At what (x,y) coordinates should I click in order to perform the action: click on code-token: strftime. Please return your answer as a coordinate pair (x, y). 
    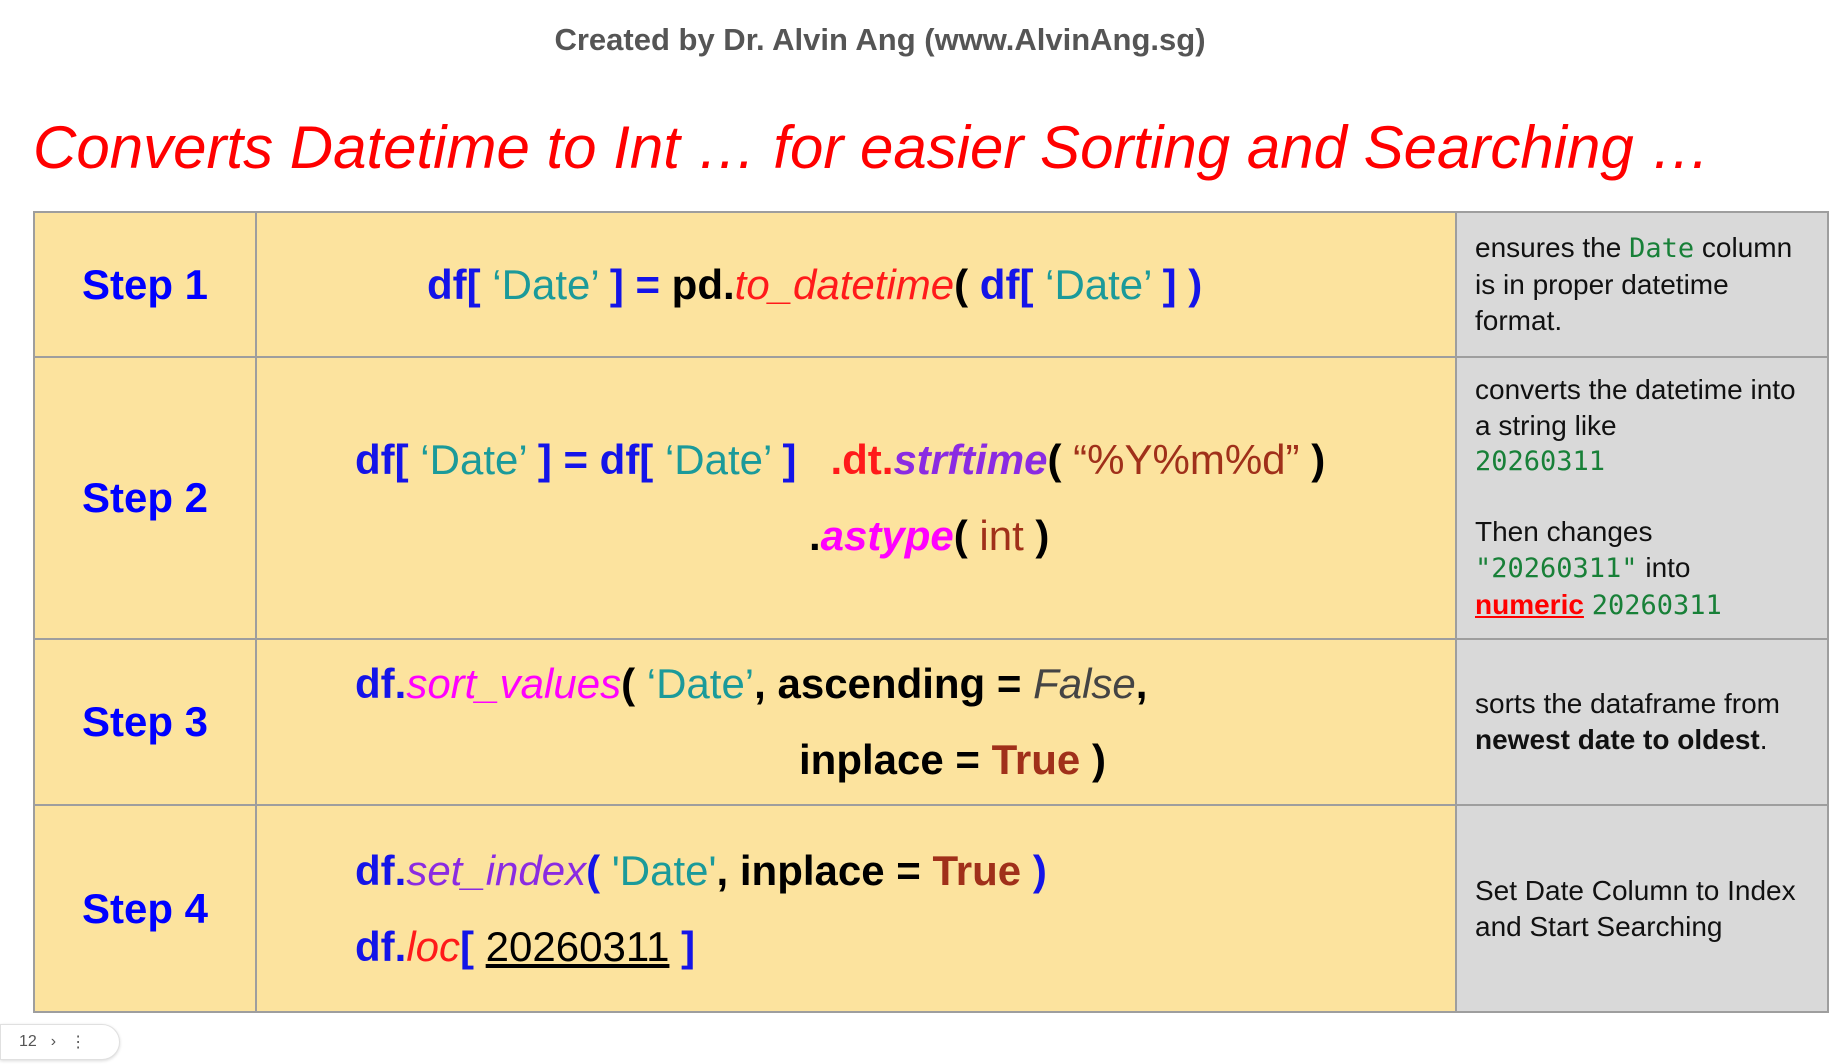
    Looking at the image, I should click on (970, 459).